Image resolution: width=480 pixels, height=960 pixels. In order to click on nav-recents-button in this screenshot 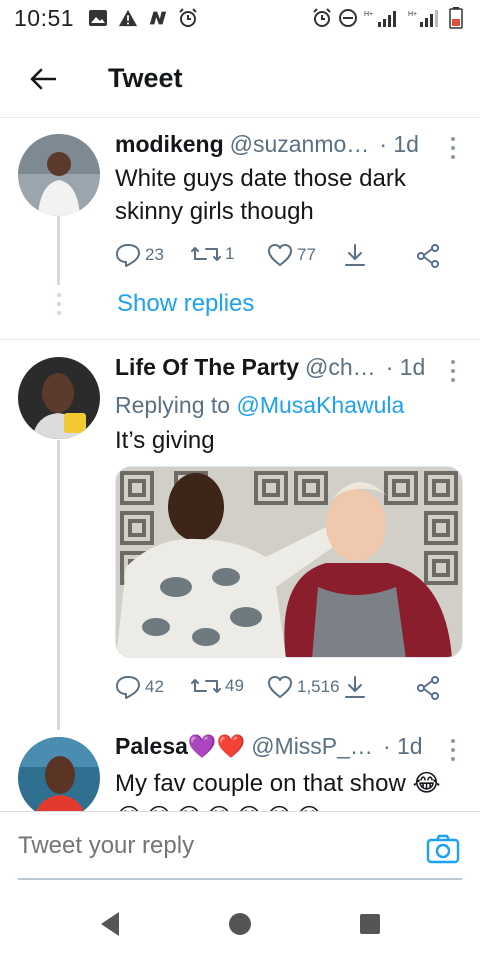, I will do `click(370, 924)`.